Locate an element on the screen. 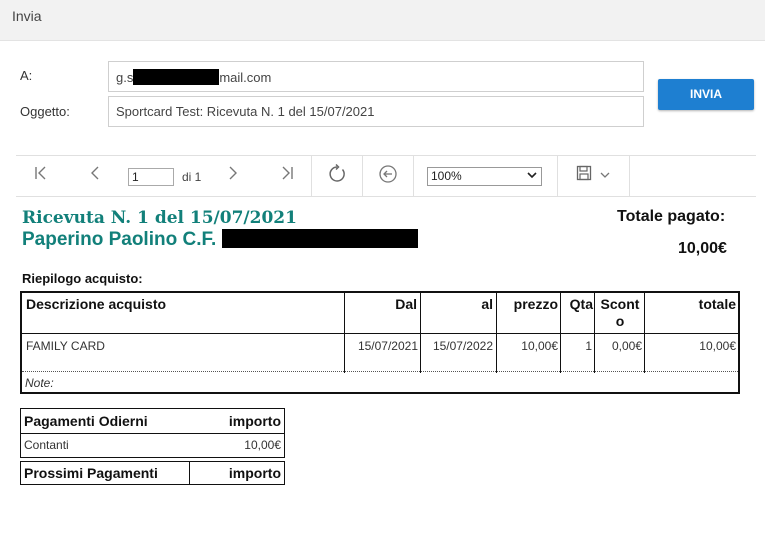 The image size is (765, 555). receipt-title: Ricevuta N. 1 del 15/07/2021 is located at coordinates (159, 218).